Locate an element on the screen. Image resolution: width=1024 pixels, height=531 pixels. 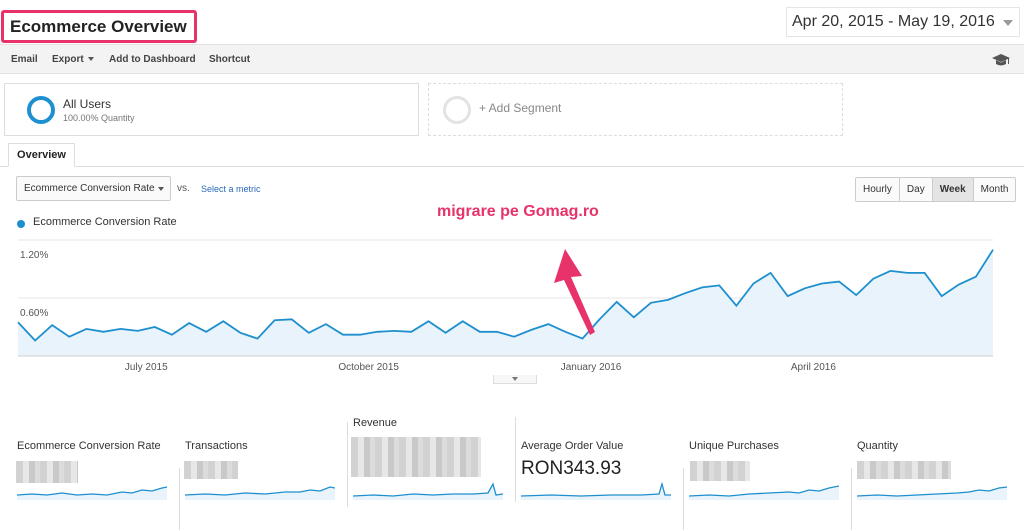
kpi-average-order-value: Average Order Value RON343.93 is located at coordinates (569, 459).